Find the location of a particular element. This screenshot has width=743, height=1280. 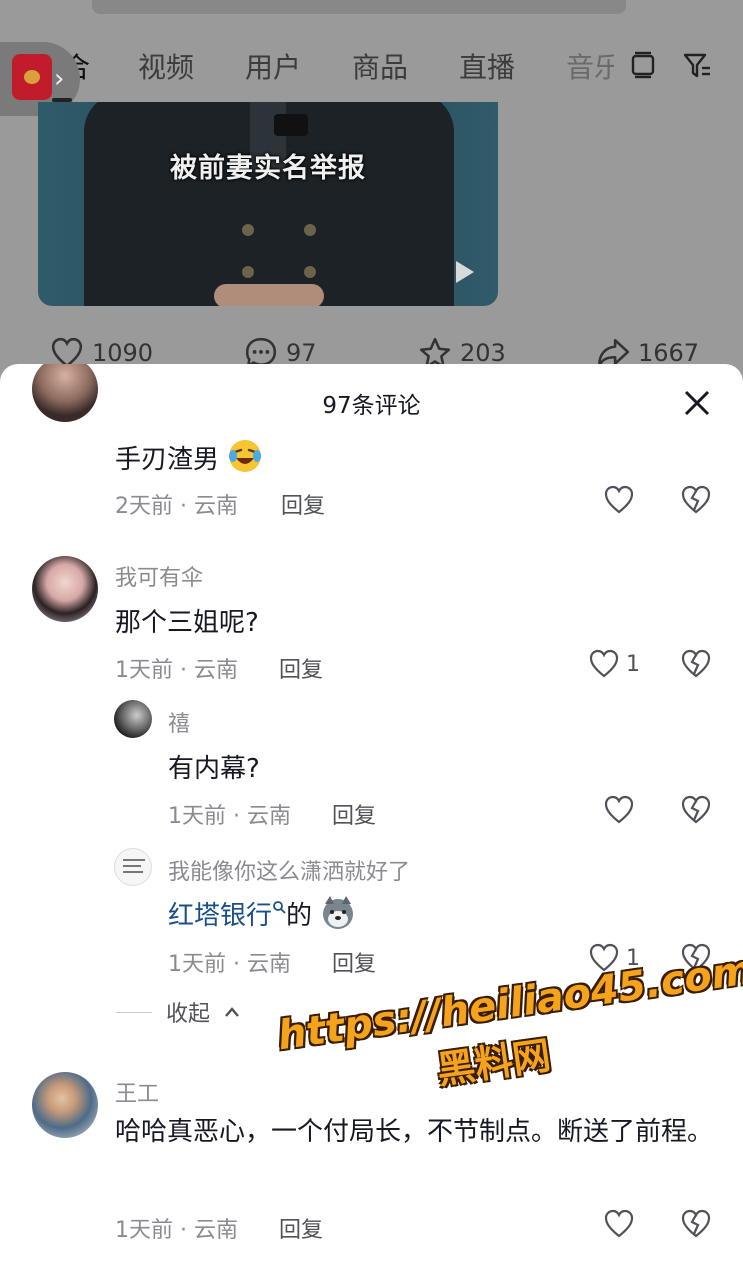

video-thumbnail: 被前妻实名举报 is located at coordinates (268, 204).